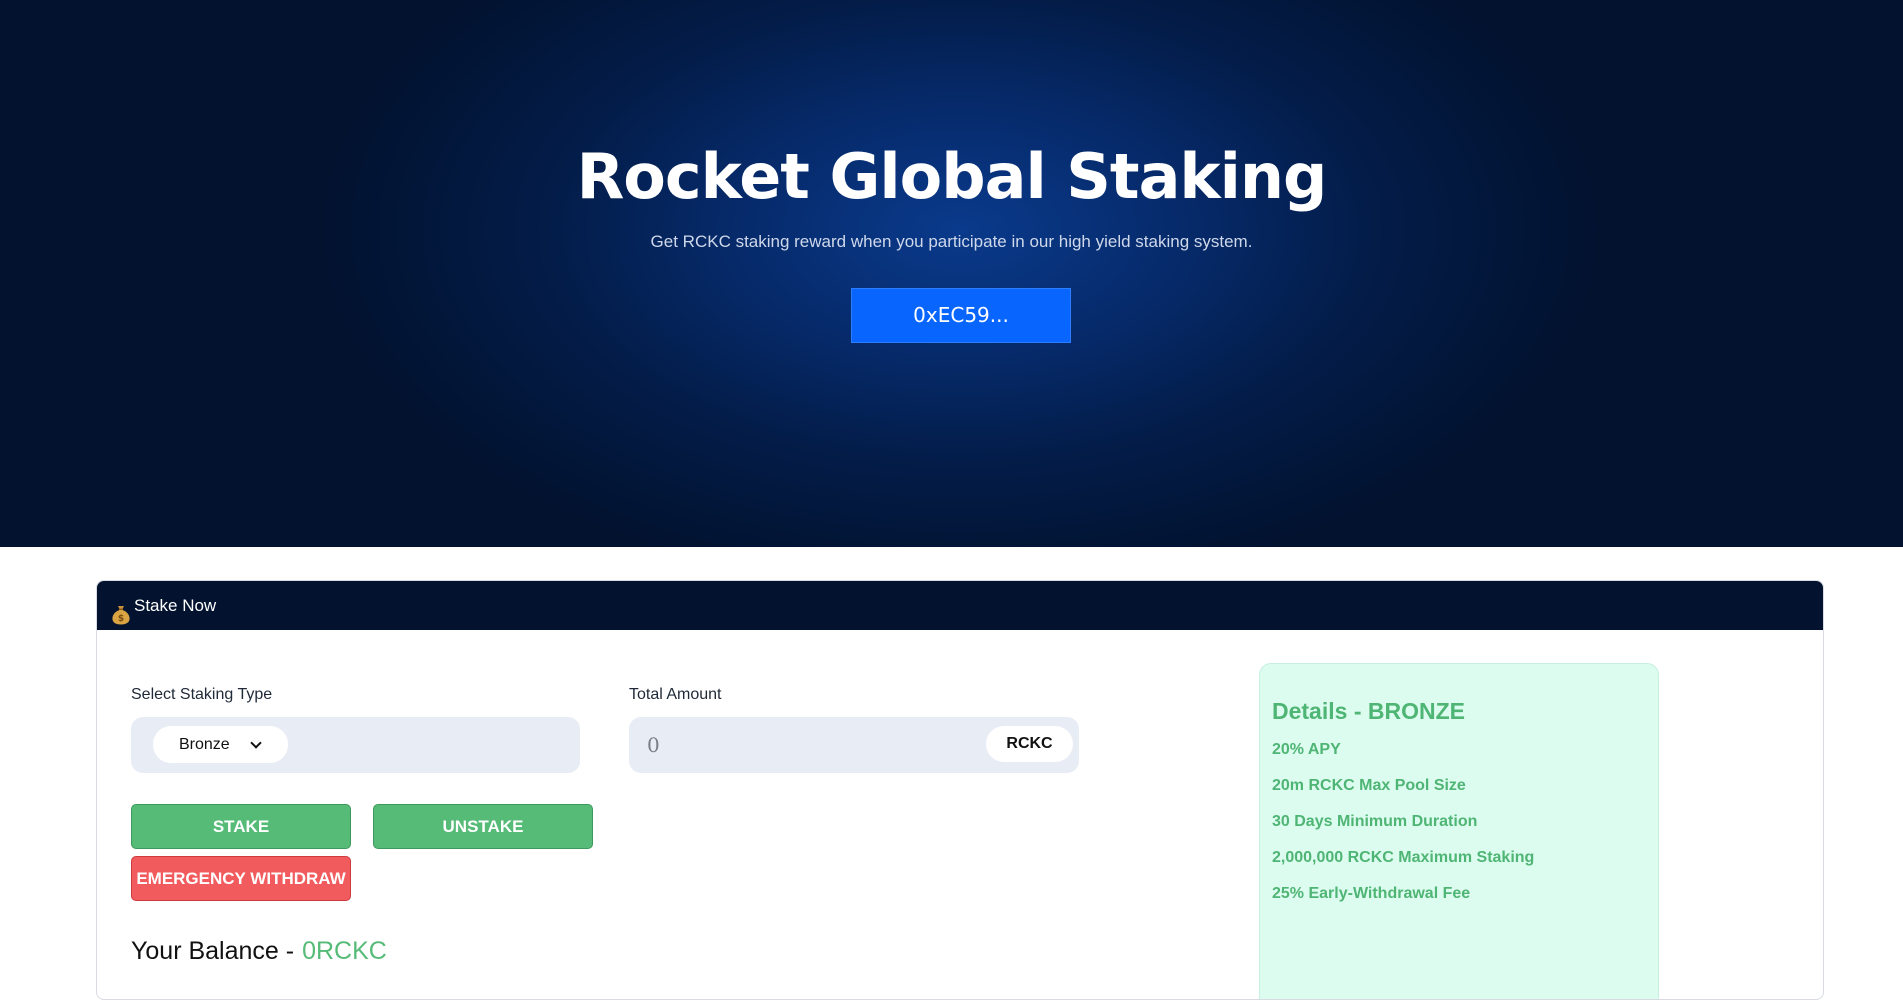  What do you see at coordinates (204, 744) in the screenshot?
I see `staking-type-value: Bronze` at bounding box center [204, 744].